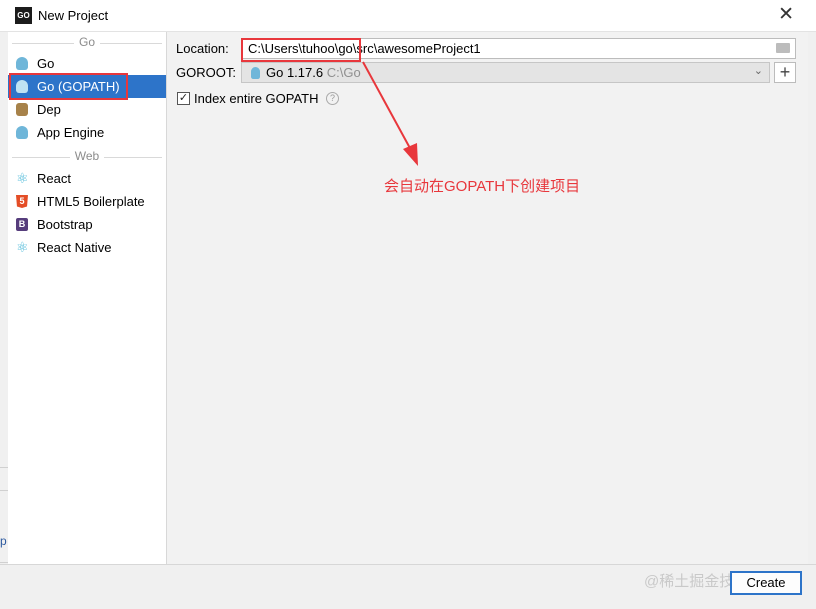  I want to click on sidebar-item-bootstrap: B Bootstrap, so click(87, 224).